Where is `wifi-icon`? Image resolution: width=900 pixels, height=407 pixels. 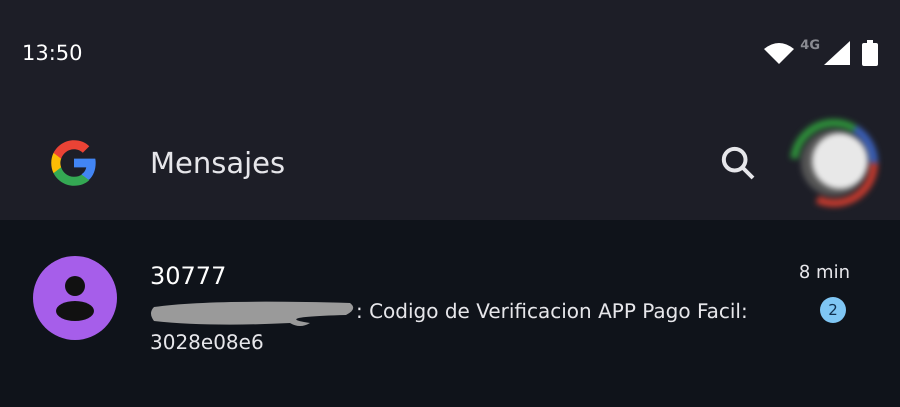
wifi-icon is located at coordinates (779, 53).